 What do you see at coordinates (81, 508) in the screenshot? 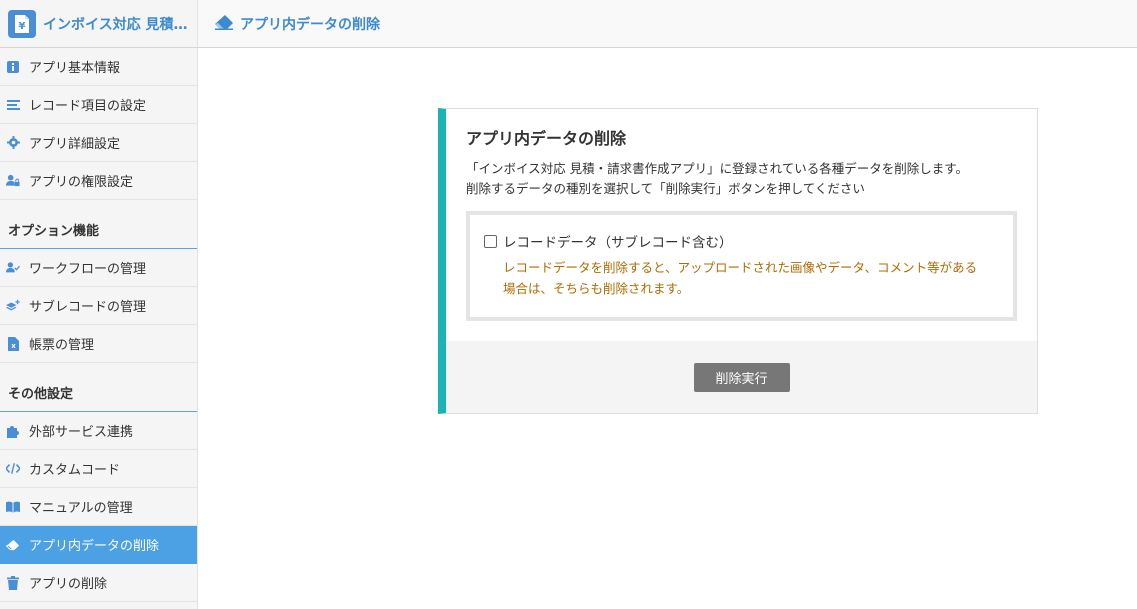
I see `sidebar-item-label: マニュアルの管理` at bounding box center [81, 508].